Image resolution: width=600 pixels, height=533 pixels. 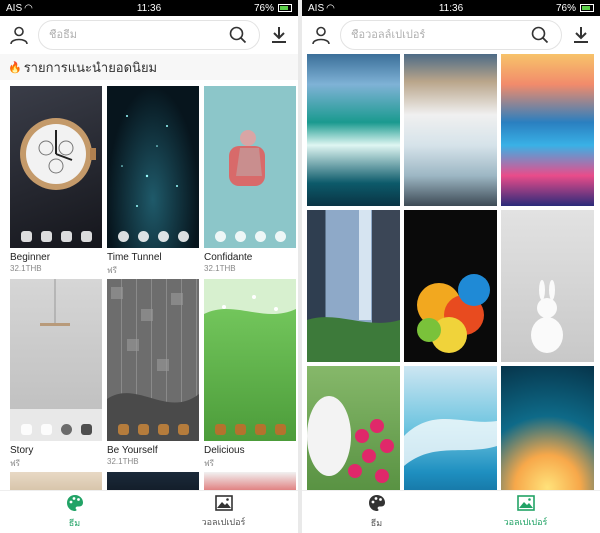 I want to click on theme-card: Delicious ฟรี, so click(x=250, y=375).